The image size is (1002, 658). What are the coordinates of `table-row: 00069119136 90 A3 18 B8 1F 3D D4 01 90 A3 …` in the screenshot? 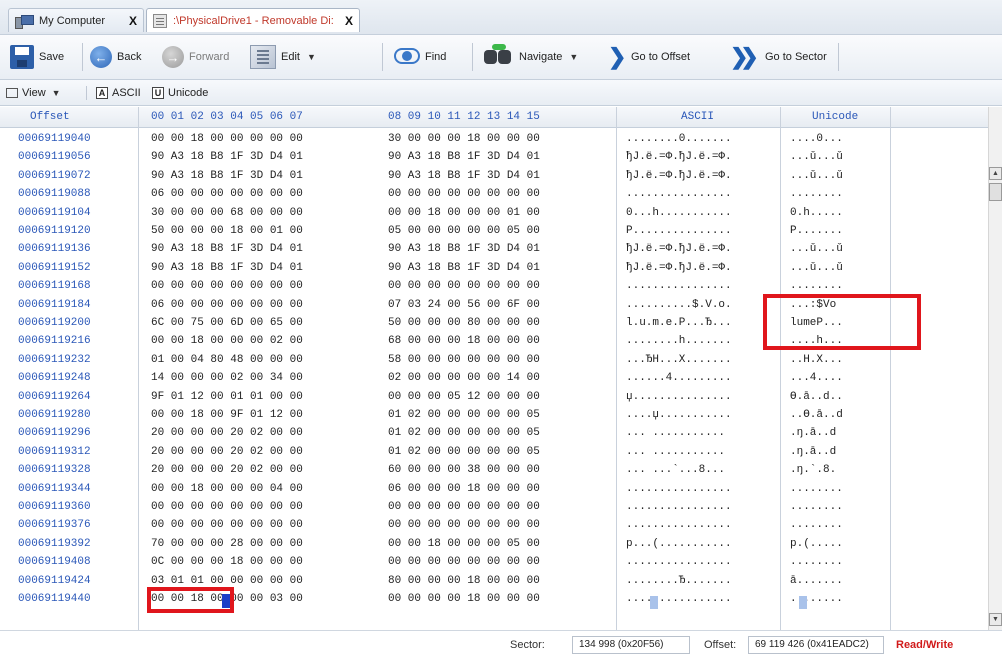 It's located at (490, 249).